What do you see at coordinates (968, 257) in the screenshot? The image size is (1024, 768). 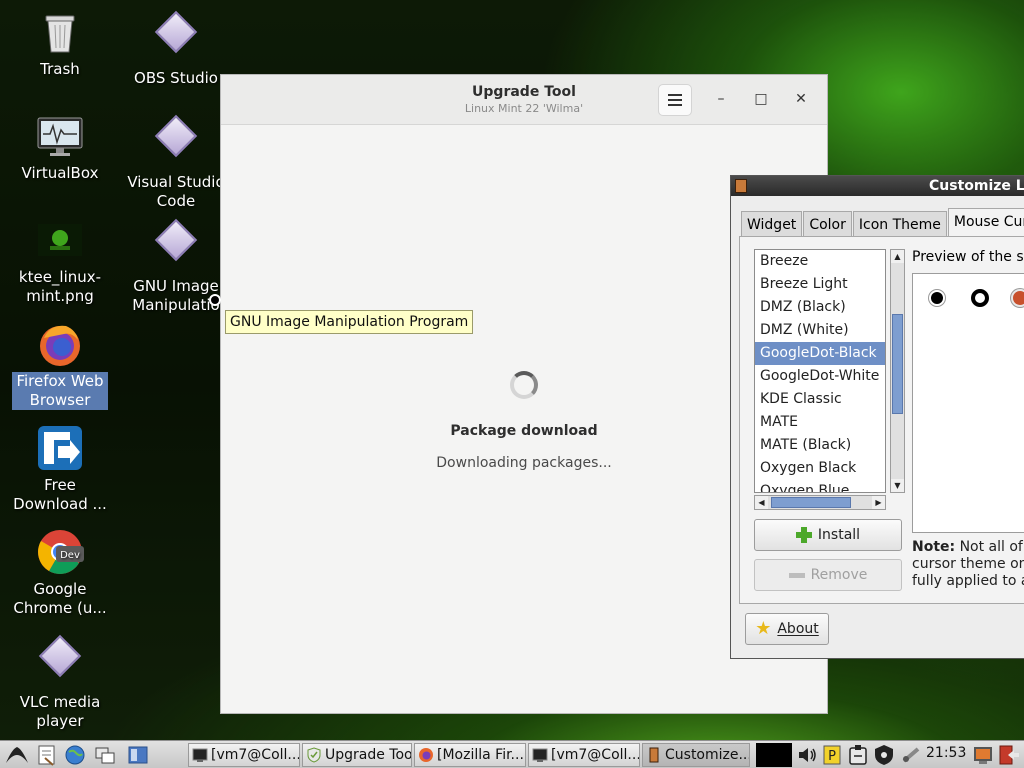 I see `preview-label: Preview of the se` at bounding box center [968, 257].